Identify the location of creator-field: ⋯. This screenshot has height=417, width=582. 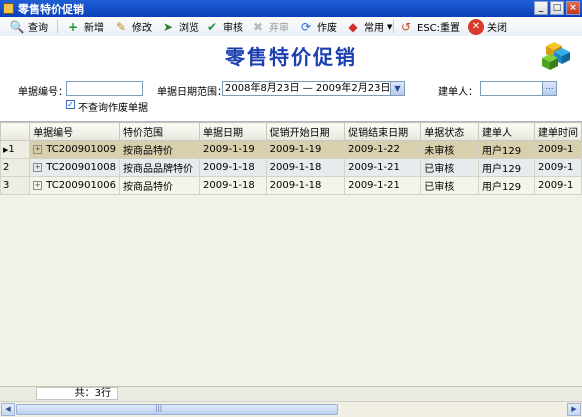
(518, 88).